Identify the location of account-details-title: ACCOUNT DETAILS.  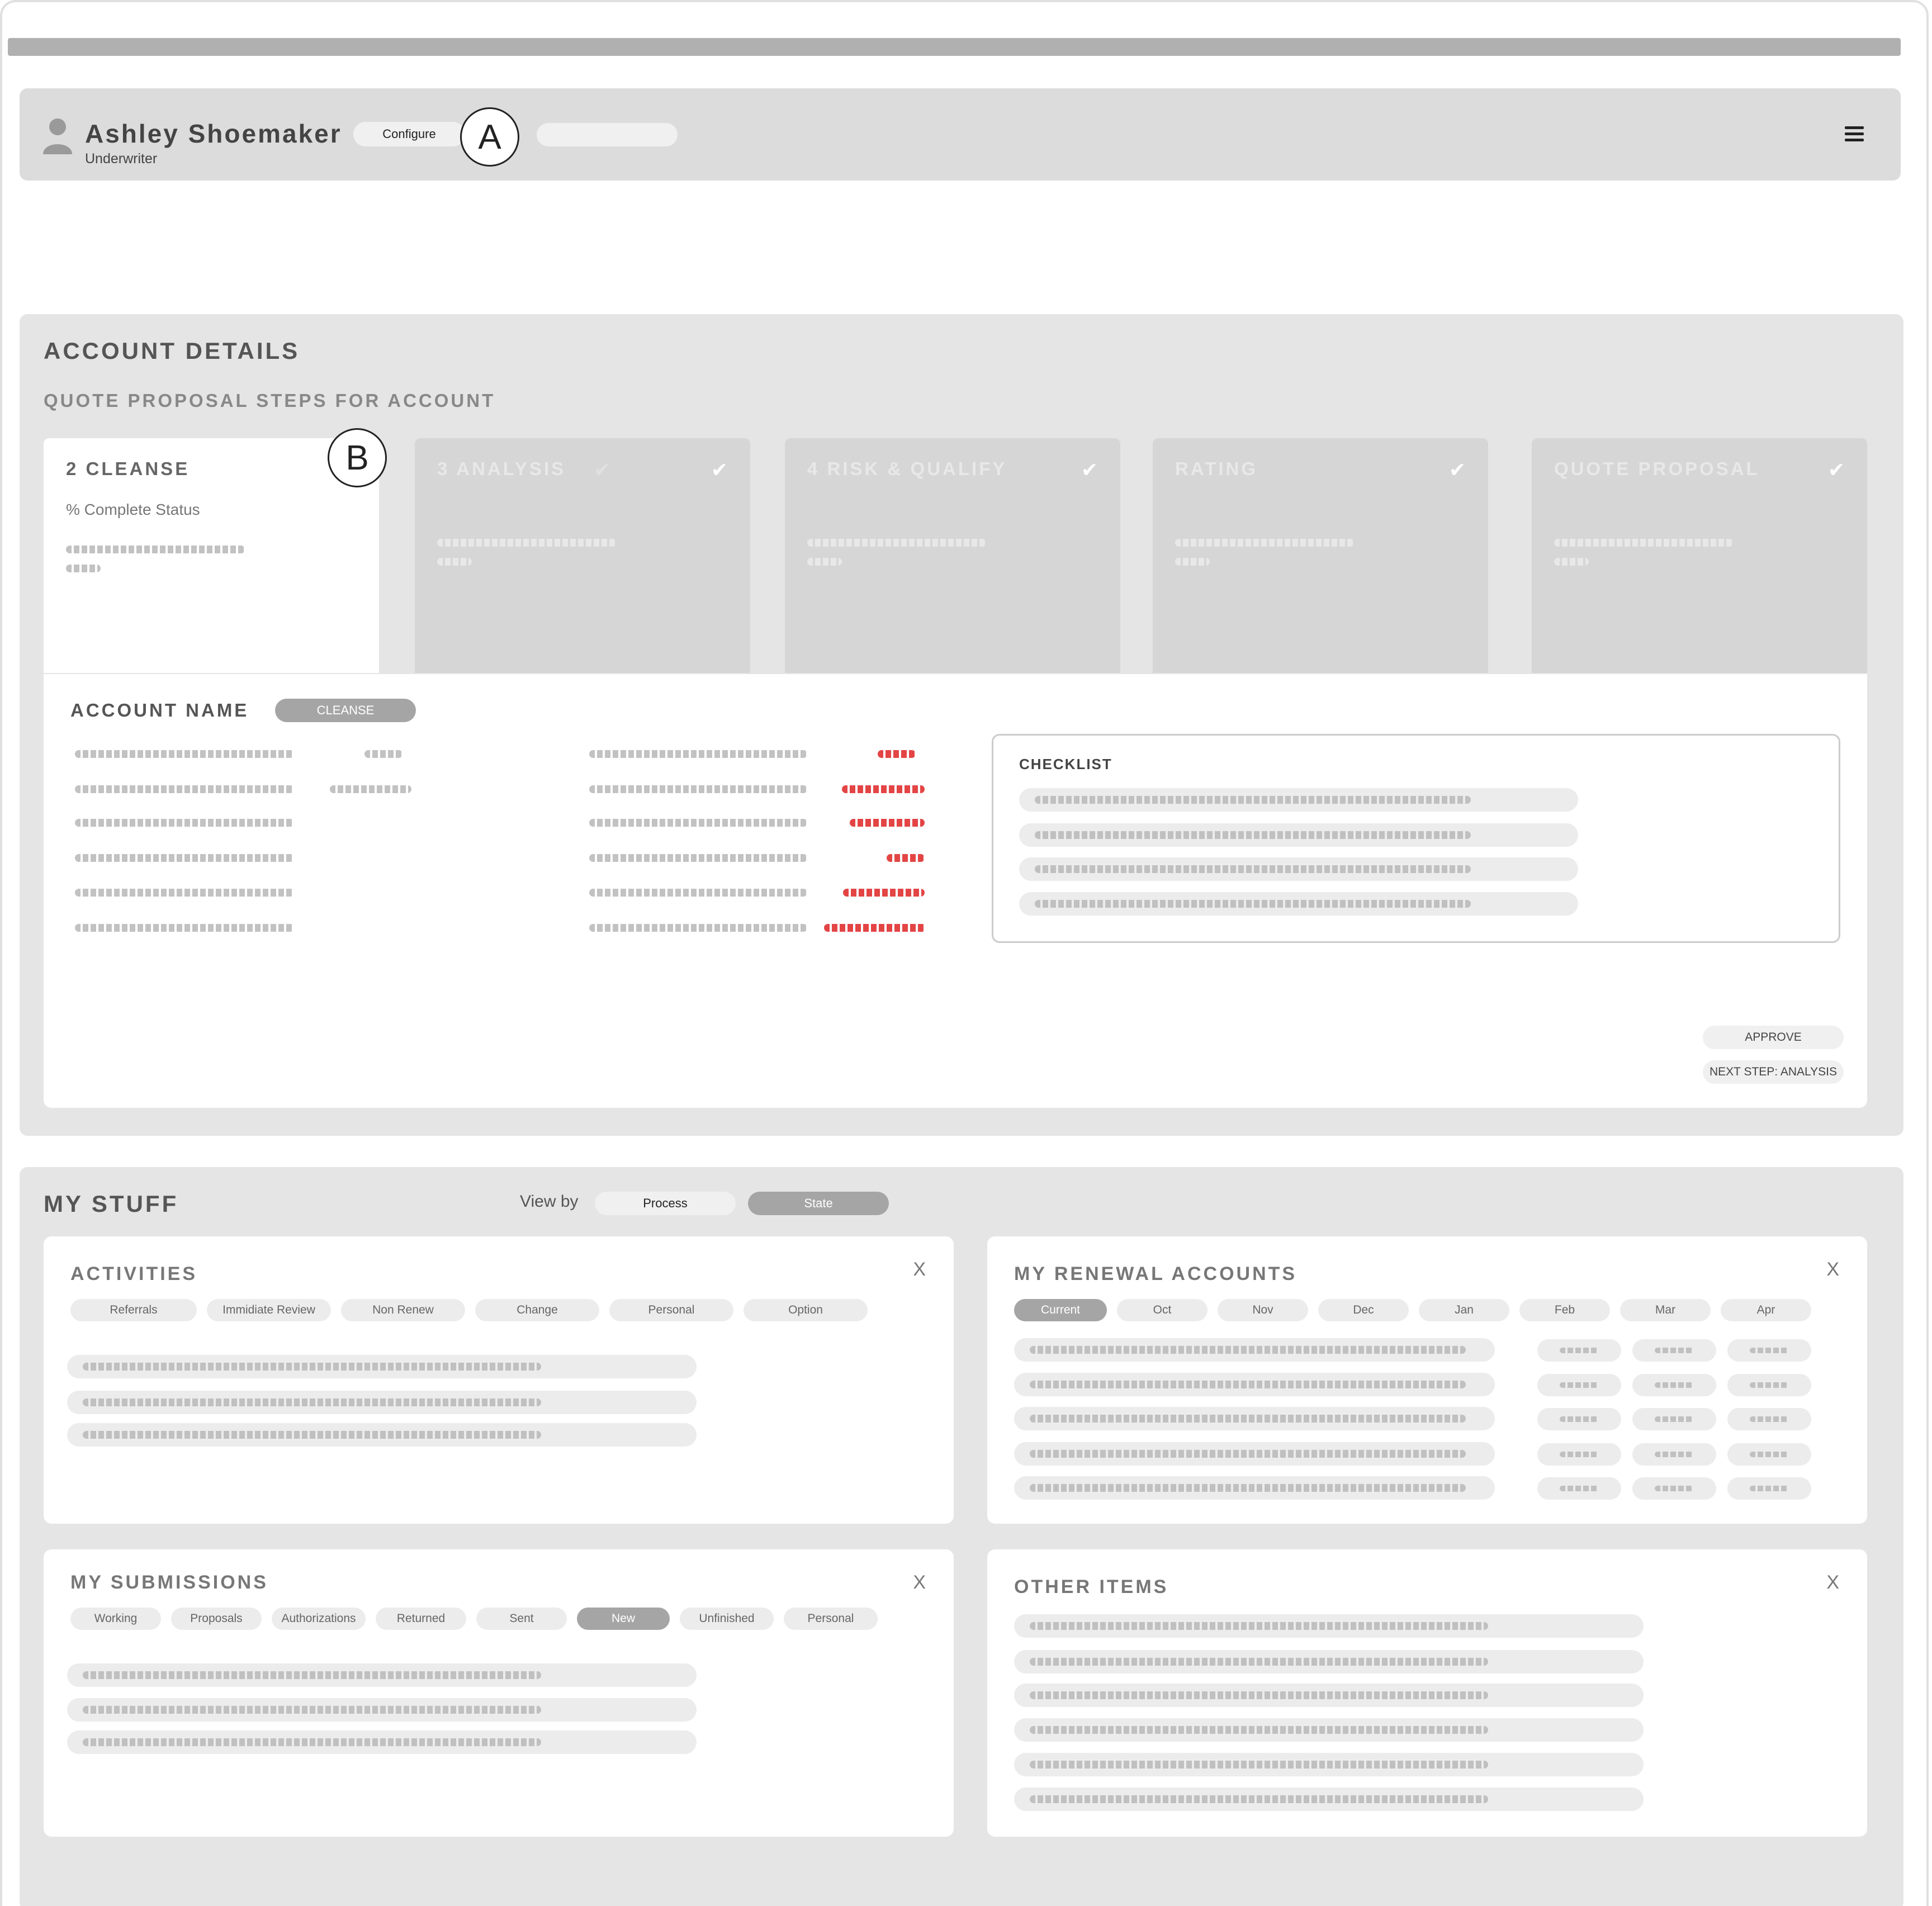
(172, 351).